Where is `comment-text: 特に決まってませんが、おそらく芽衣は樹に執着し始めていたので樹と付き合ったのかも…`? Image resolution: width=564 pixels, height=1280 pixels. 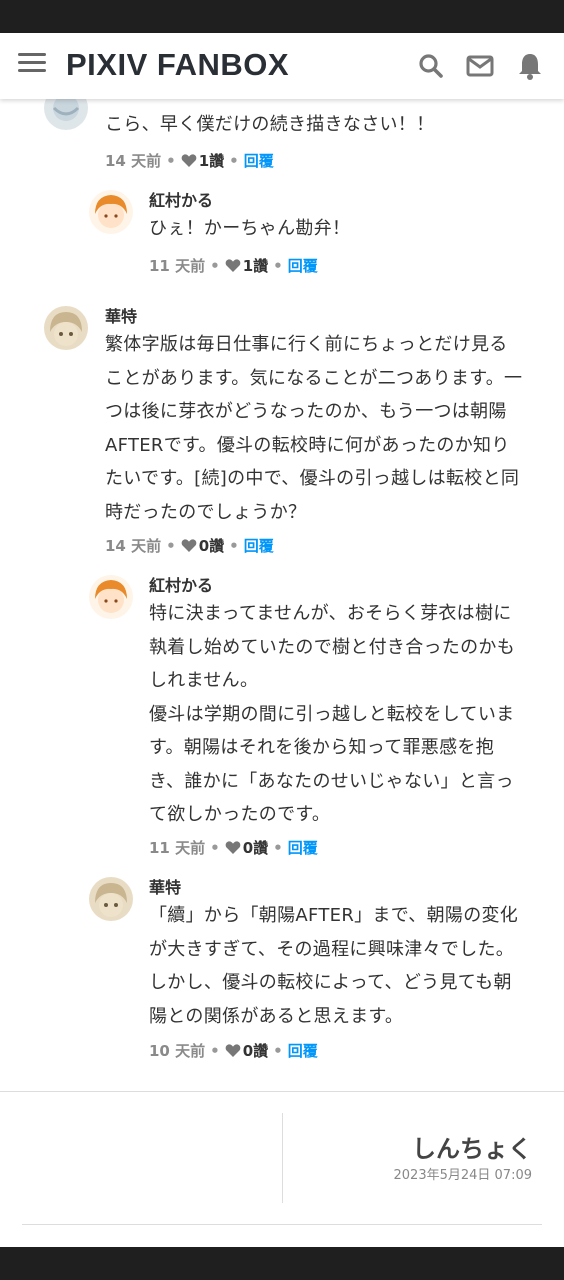
comment-text: 特に決まってませんが、おそらく芽衣は樹に執着し始めていたので樹と付き合ったのかも… is located at coordinates (332, 714).